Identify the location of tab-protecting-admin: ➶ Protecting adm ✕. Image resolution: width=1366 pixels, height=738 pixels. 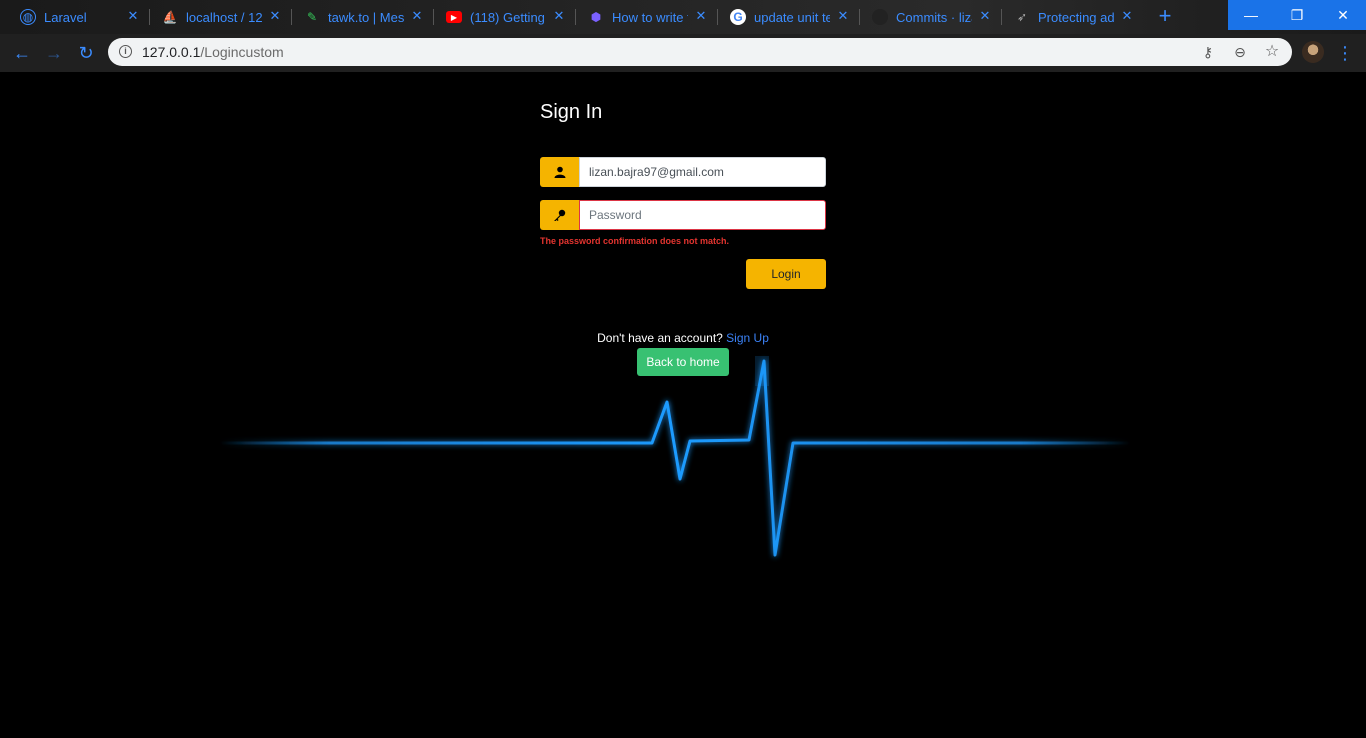
(1069, 17).